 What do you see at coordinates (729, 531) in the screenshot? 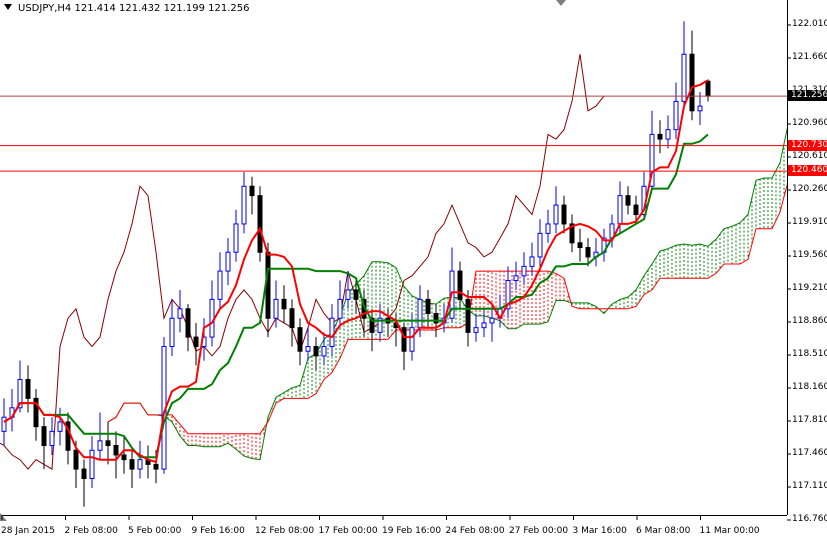
I see `time-tick-label: 11 Mar 00:00` at bounding box center [729, 531].